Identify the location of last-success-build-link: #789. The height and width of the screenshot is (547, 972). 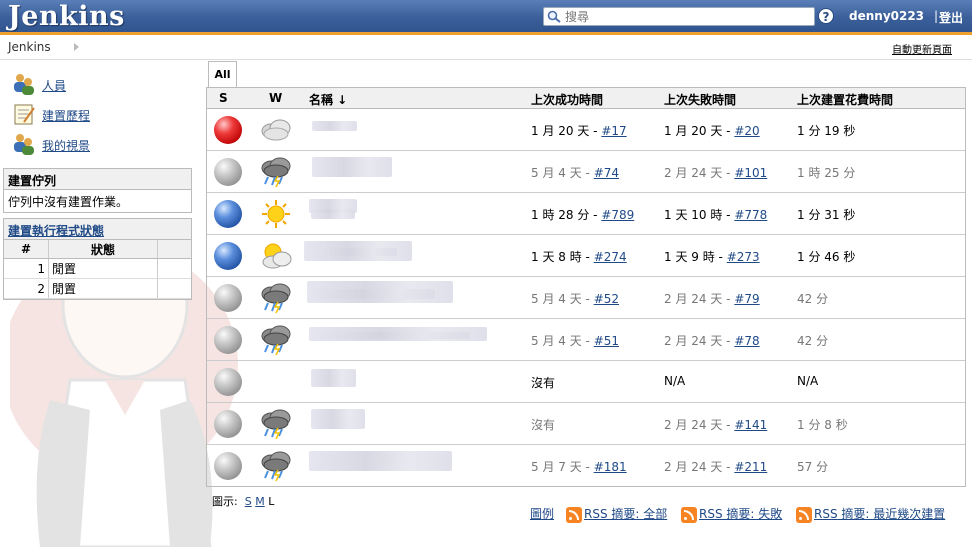
(617, 215).